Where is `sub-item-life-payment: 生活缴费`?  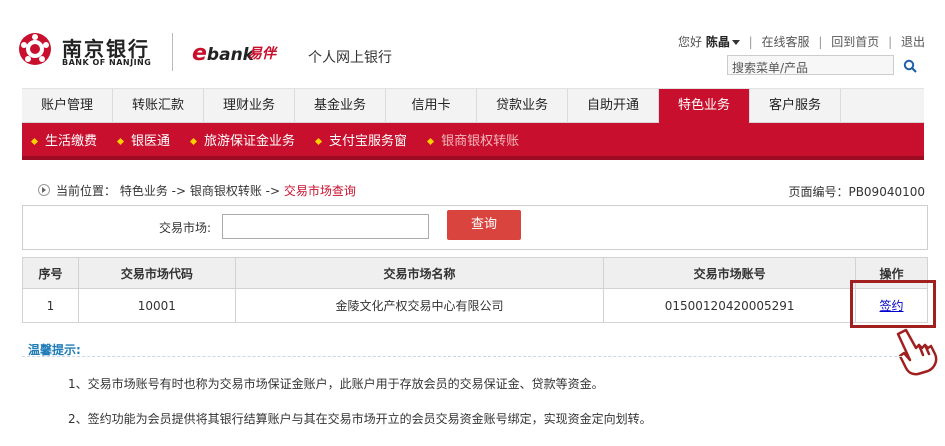 sub-item-life-payment: 生活缴费 is located at coordinates (63, 139).